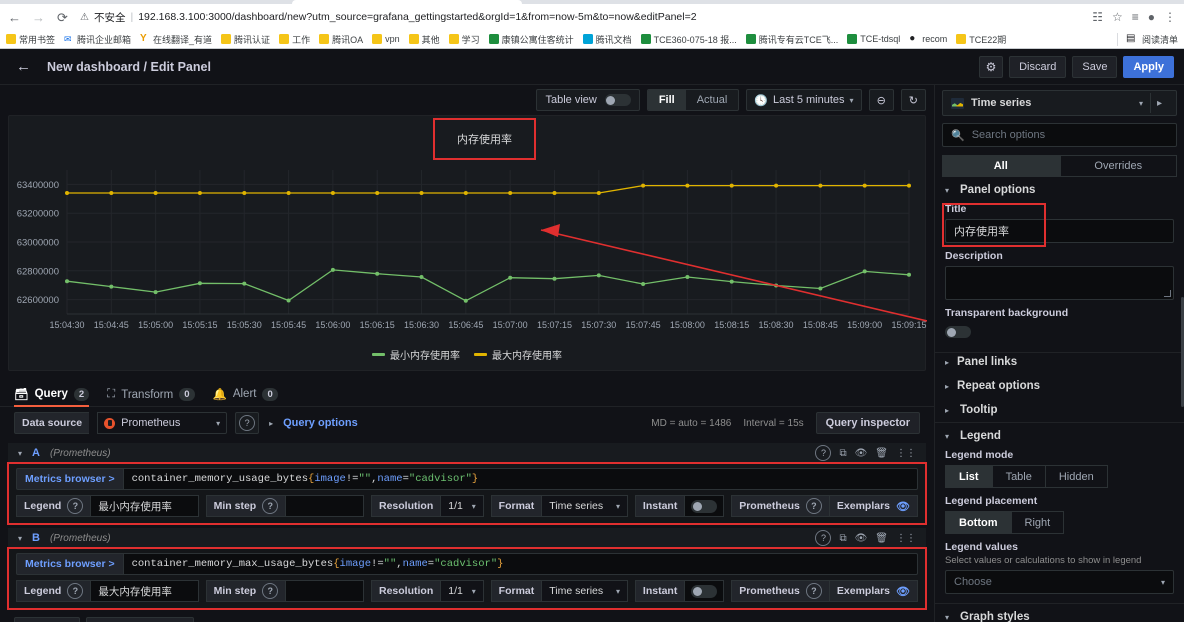 The height and width of the screenshot is (622, 1184). What do you see at coordinates (1037, 522) in the screenshot?
I see `legend-placement-right: Right` at bounding box center [1037, 522].